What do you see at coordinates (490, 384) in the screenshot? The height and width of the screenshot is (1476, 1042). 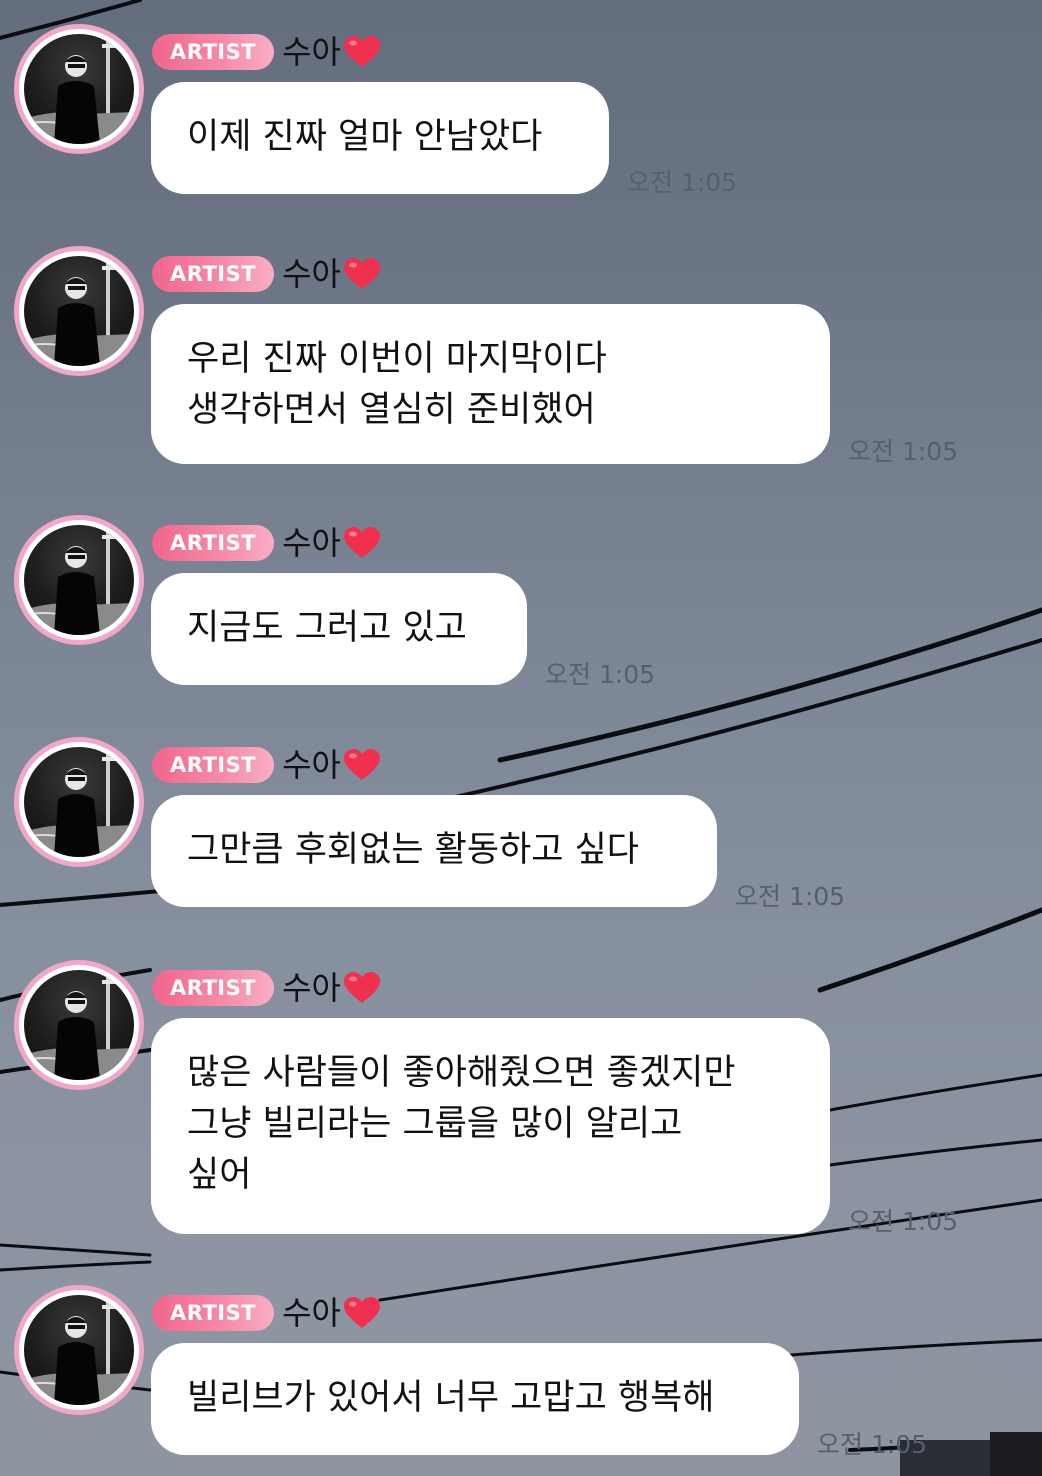 I see `message-bubble: 우리 진짜 이번이 마지막이다 생각하면서 열심히 준비했어` at bounding box center [490, 384].